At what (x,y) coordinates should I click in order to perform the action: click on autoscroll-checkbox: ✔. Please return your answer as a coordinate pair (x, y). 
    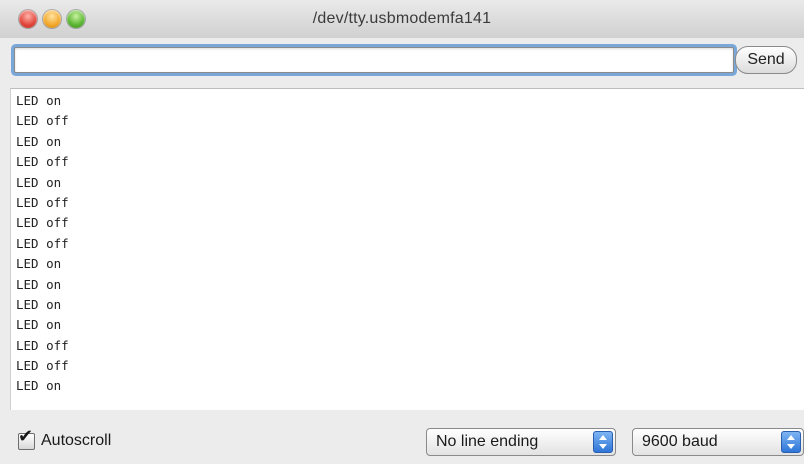
    Looking at the image, I should click on (26, 438).